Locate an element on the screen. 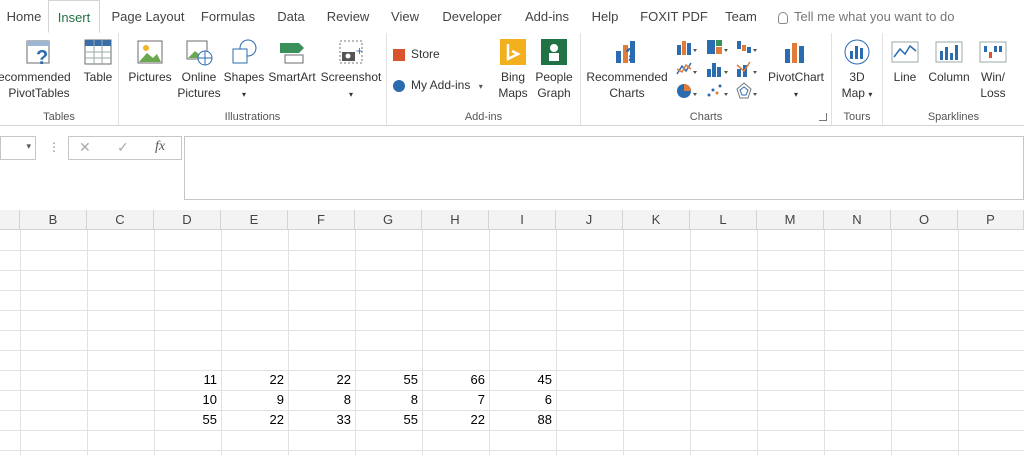 This screenshot has height=455, width=1024. tab-foxit-pdf: FOXIT PDF is located at coordinates (674, 16).